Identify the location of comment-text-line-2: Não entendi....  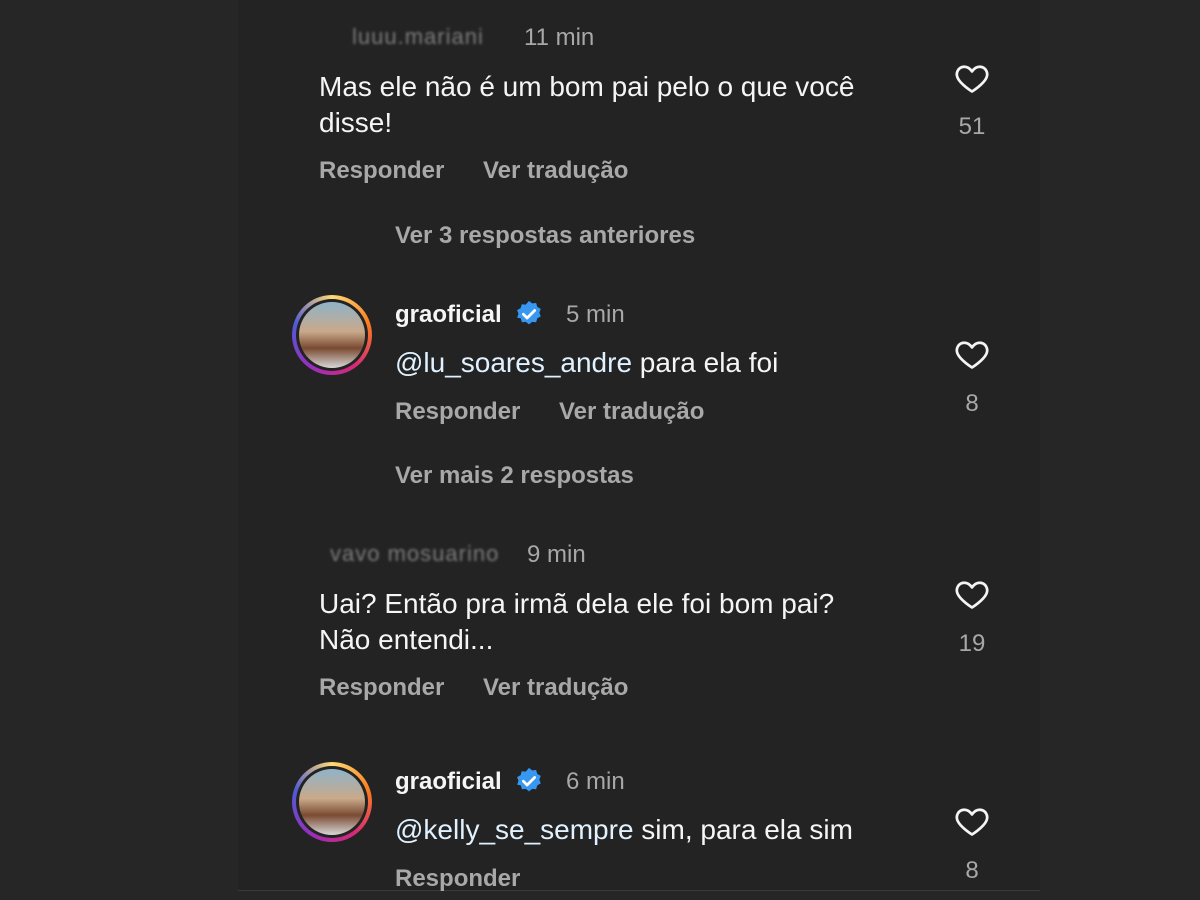
(406, 639).